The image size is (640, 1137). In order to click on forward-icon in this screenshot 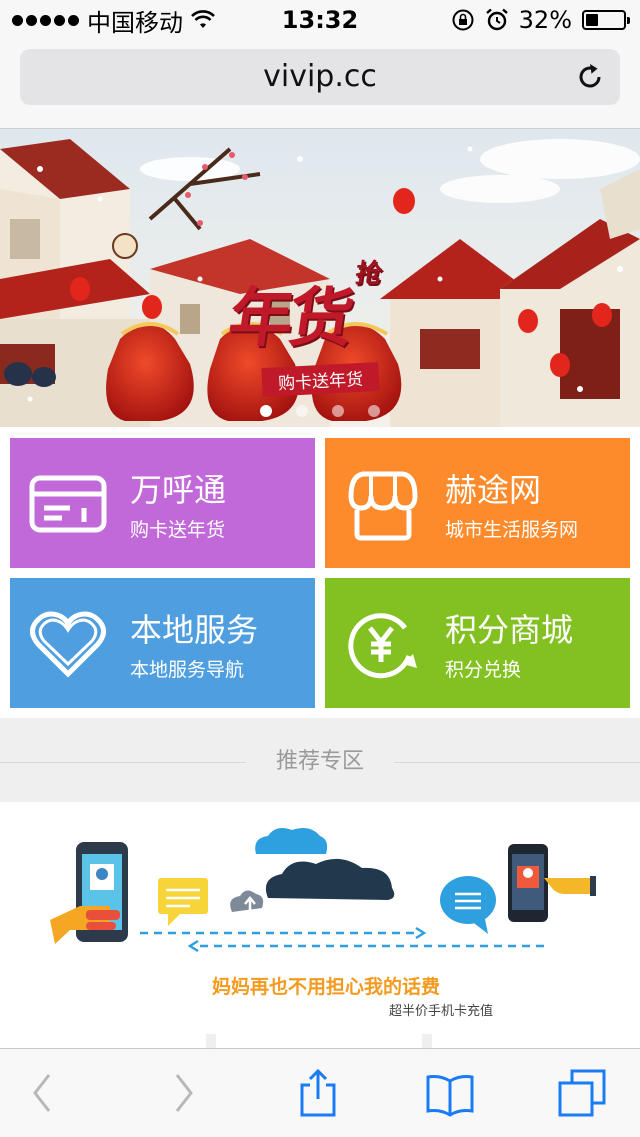, I will do `click(183, 1093)`.